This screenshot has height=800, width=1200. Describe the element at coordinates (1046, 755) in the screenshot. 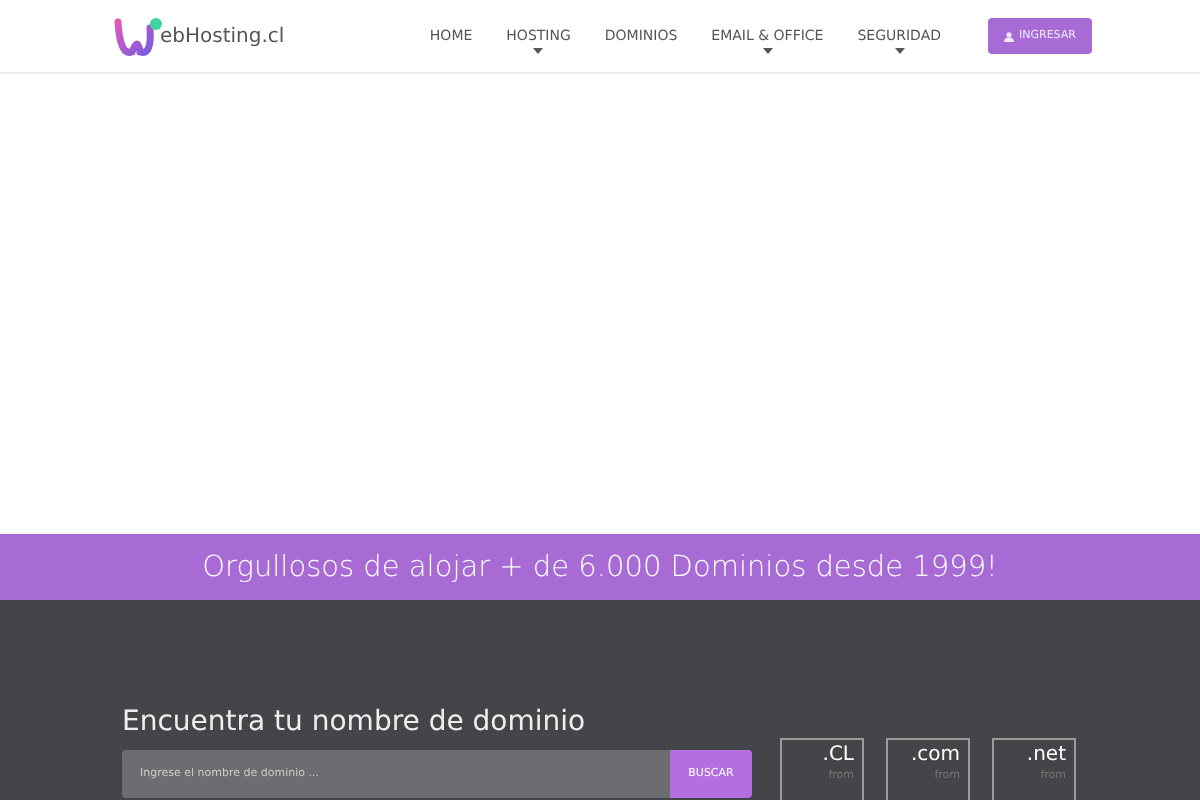

I see `tld-name: .net` at that location.